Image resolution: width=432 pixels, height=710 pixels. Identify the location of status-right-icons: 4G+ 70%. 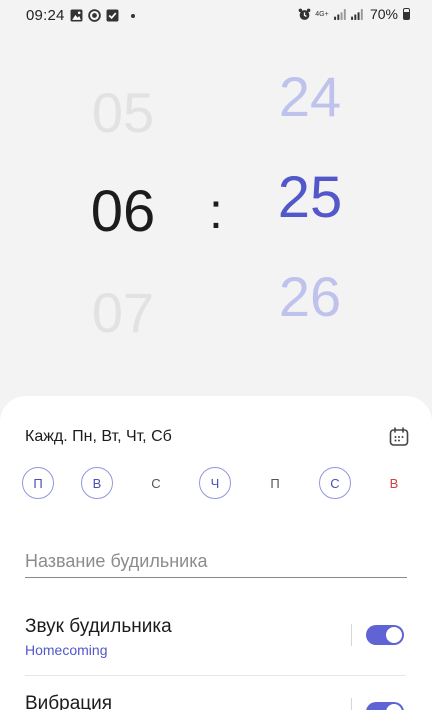
(354, 14).